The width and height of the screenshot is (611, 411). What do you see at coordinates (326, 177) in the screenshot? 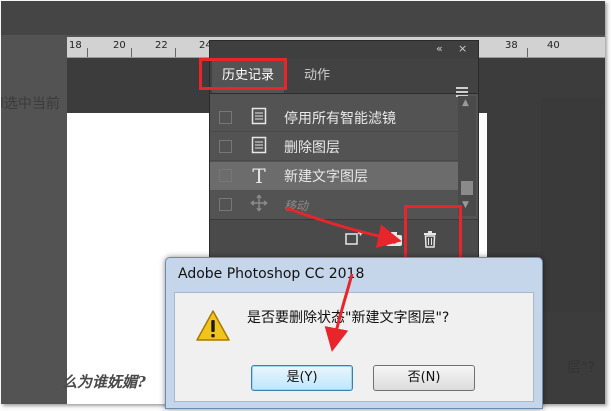
I see `history-item-label: 新建文字图层` at bounding box center [326, 177].